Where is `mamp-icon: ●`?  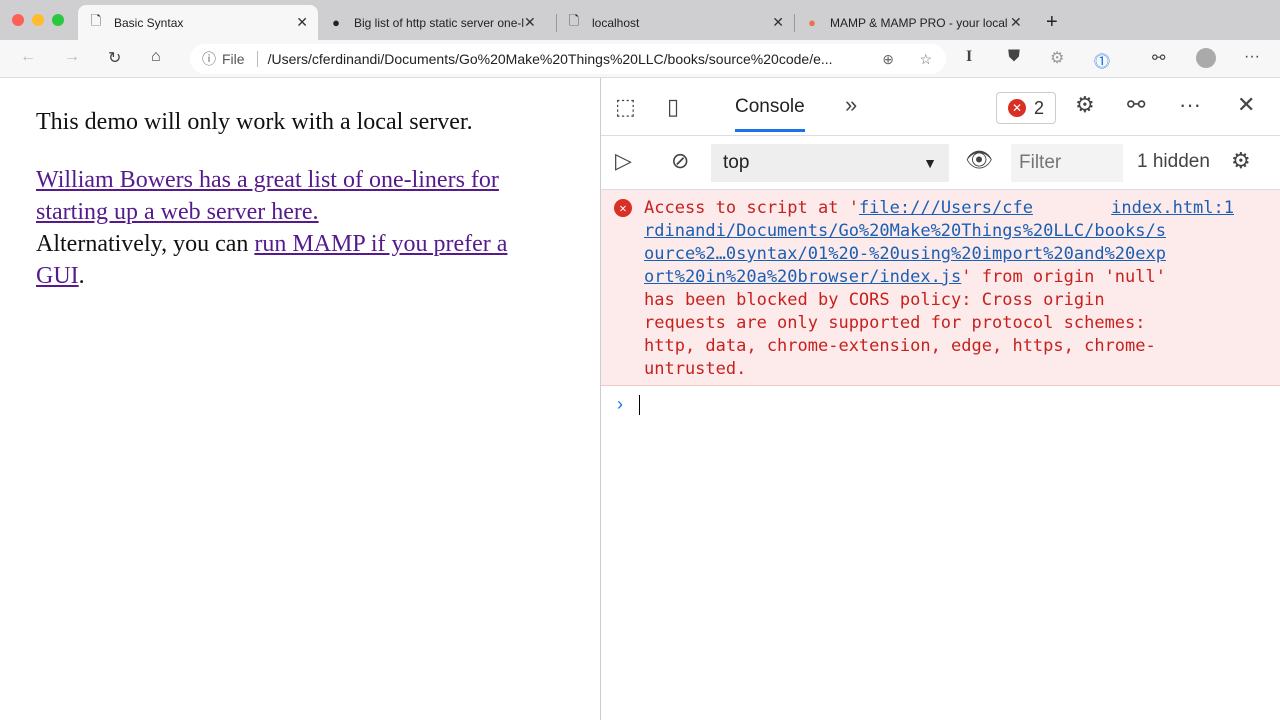
mamp-icon: ● is located at coordinates (812, 22).